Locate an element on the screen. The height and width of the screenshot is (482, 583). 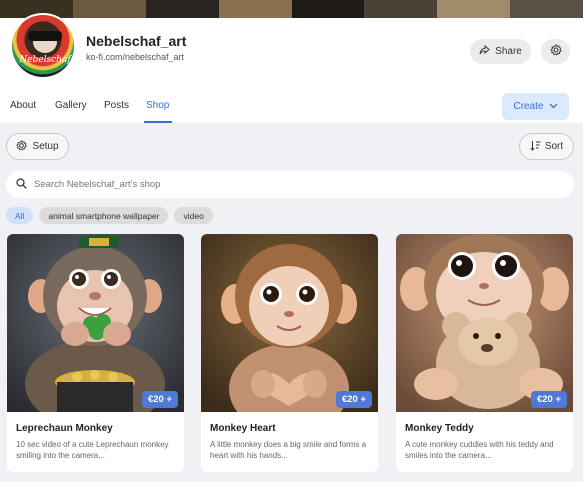
filter-chip-wallpaper: animal smartphone wallpaper is located at coordinates (104, 215).